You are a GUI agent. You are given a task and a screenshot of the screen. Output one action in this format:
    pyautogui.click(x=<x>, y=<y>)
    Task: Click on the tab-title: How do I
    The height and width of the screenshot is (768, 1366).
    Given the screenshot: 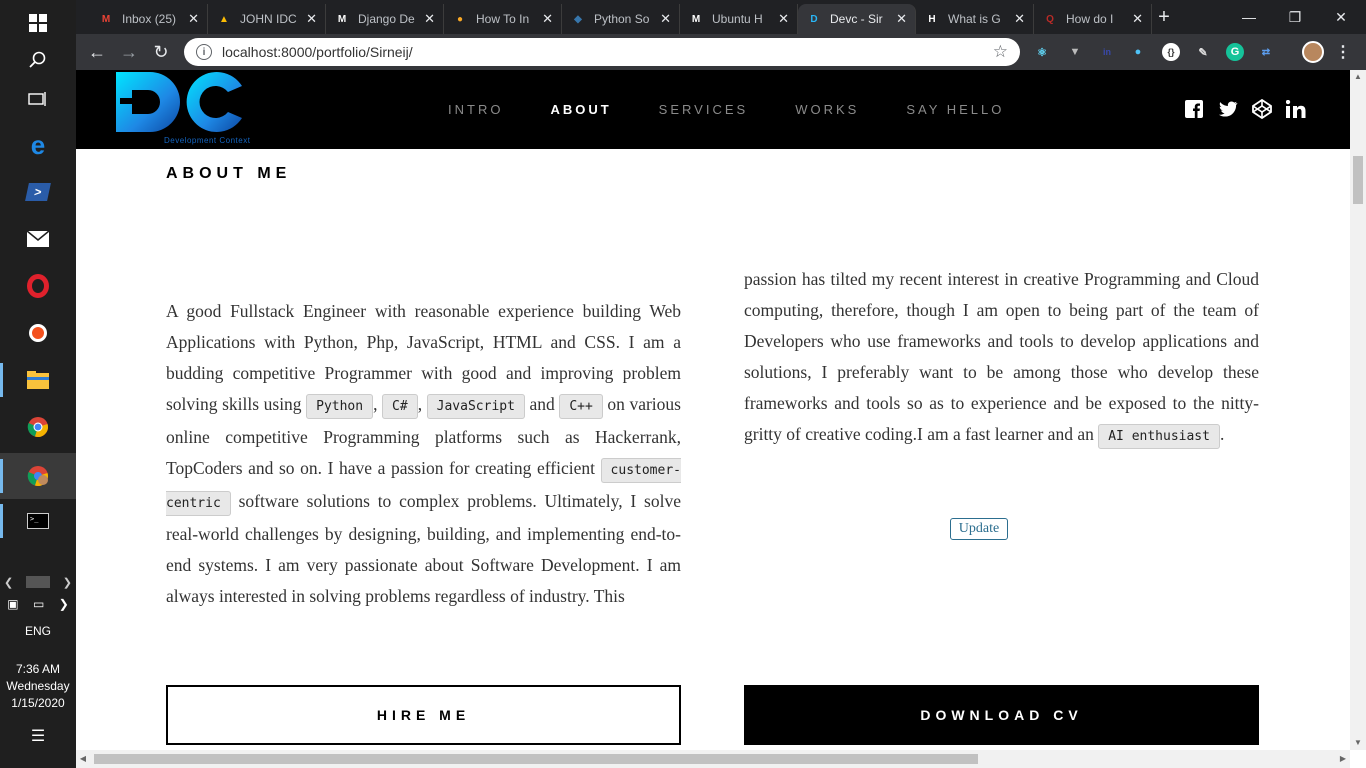 What is the action you would take?
    pyautogui.click(x=1090, y=19)
    